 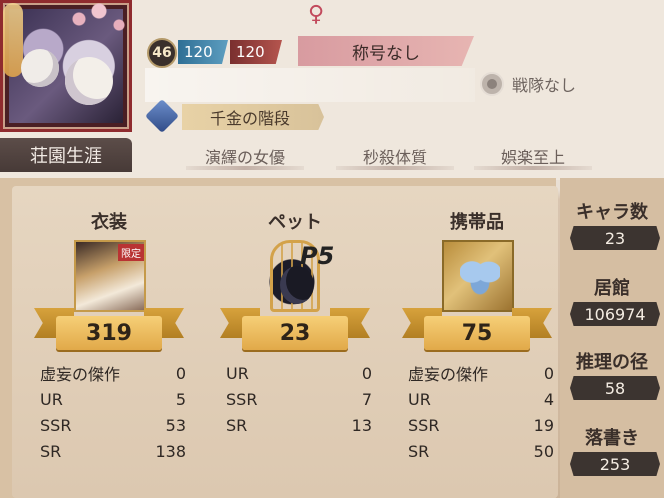 What do you see at coordinates (480, 276) in the screenshot?
I see `butterfly-icon` at bounding box center [480, 276].